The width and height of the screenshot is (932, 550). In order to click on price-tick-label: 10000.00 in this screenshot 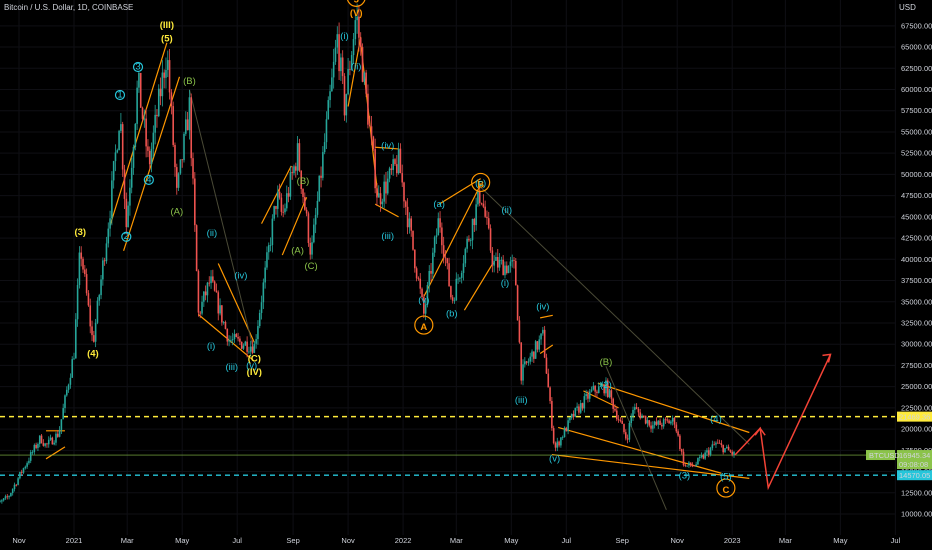, I will do `click(916, 514)`.